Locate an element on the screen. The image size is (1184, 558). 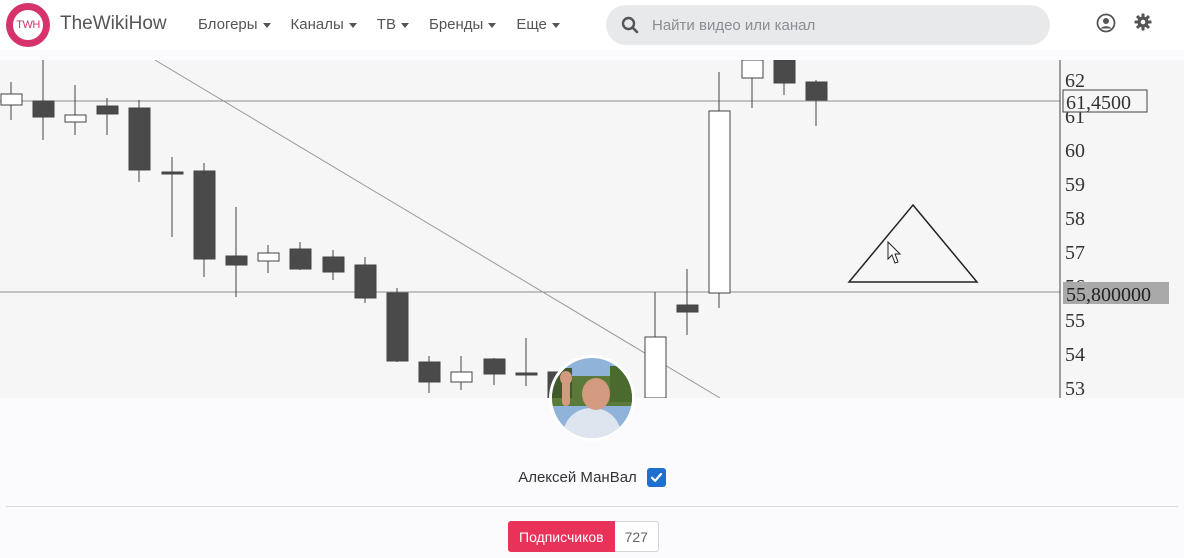
menu-item-more: Еще is located at coordinates (538, 24).